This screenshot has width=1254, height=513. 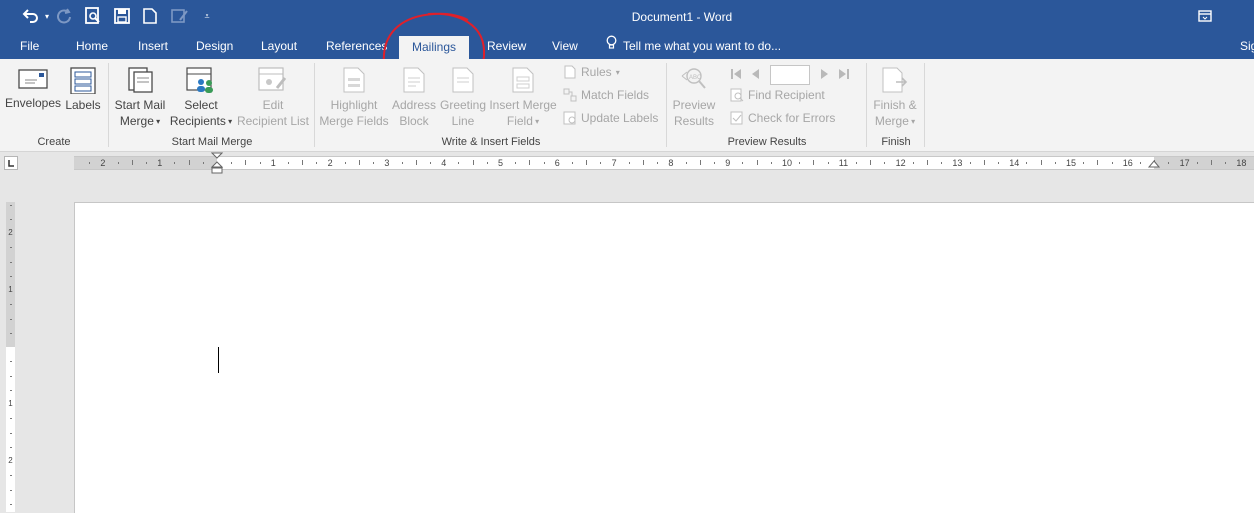 What do you see at coordinates (279, 46) in the screenshot?
I see `tab-layout: Layout` at bounding box center [279, 46].